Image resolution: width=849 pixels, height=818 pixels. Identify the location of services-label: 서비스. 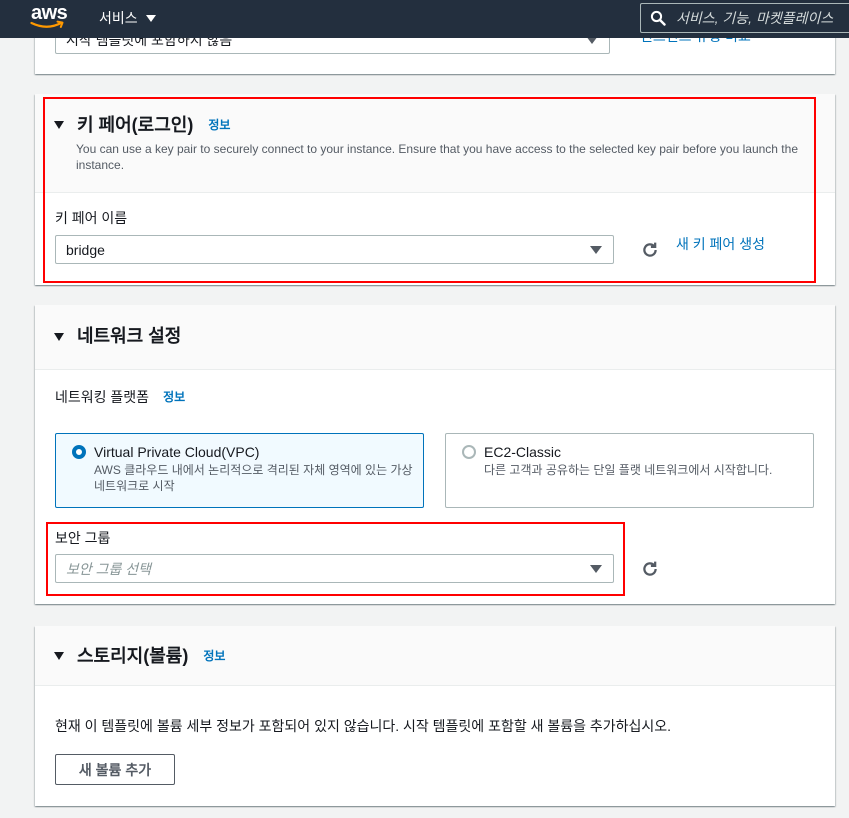
(118, 18).